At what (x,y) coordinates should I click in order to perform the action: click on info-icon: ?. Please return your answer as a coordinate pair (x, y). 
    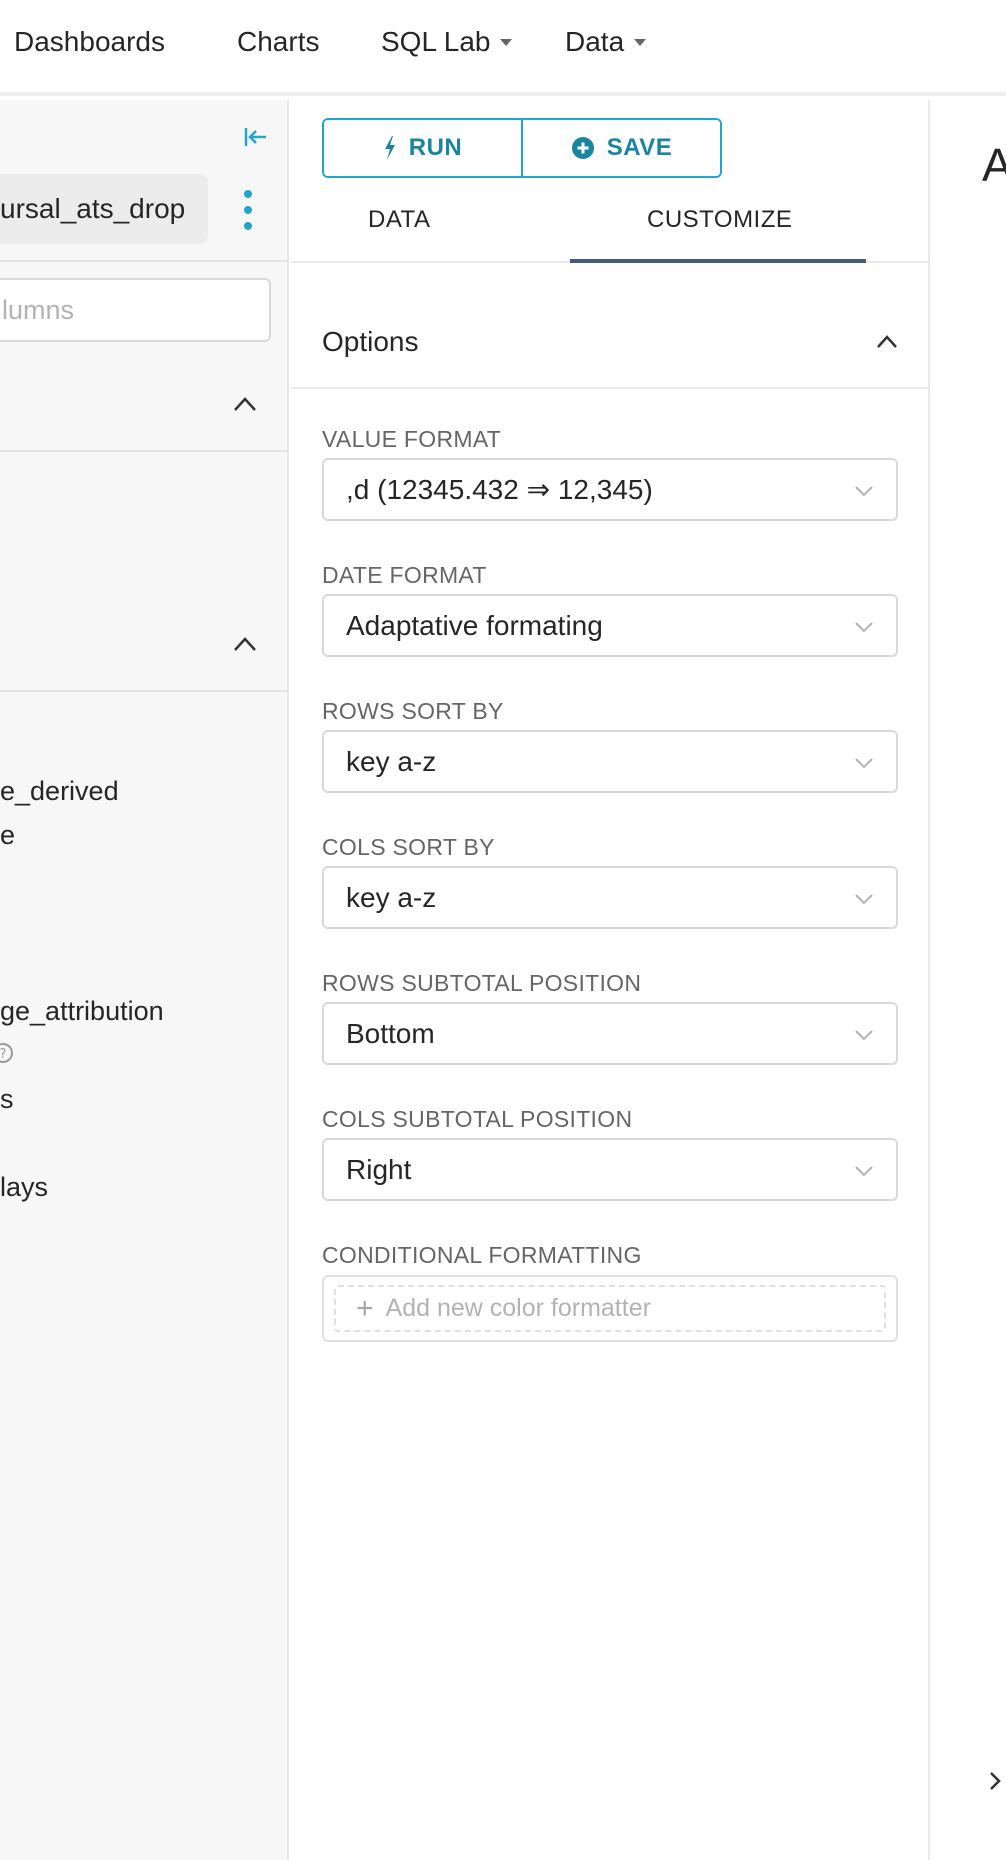
    Looking at the image, I should click on (7, 1053).